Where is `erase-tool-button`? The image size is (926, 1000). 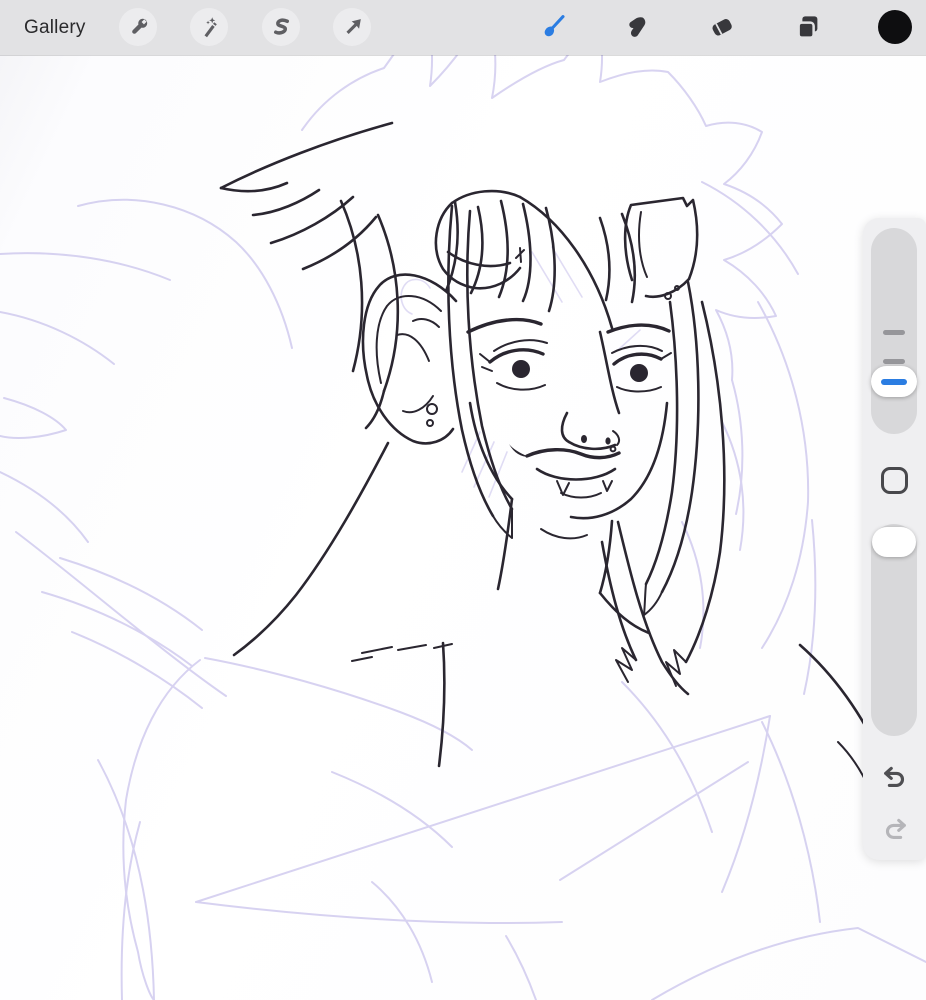
erase-tool-button is located at coordinates (722, 27).